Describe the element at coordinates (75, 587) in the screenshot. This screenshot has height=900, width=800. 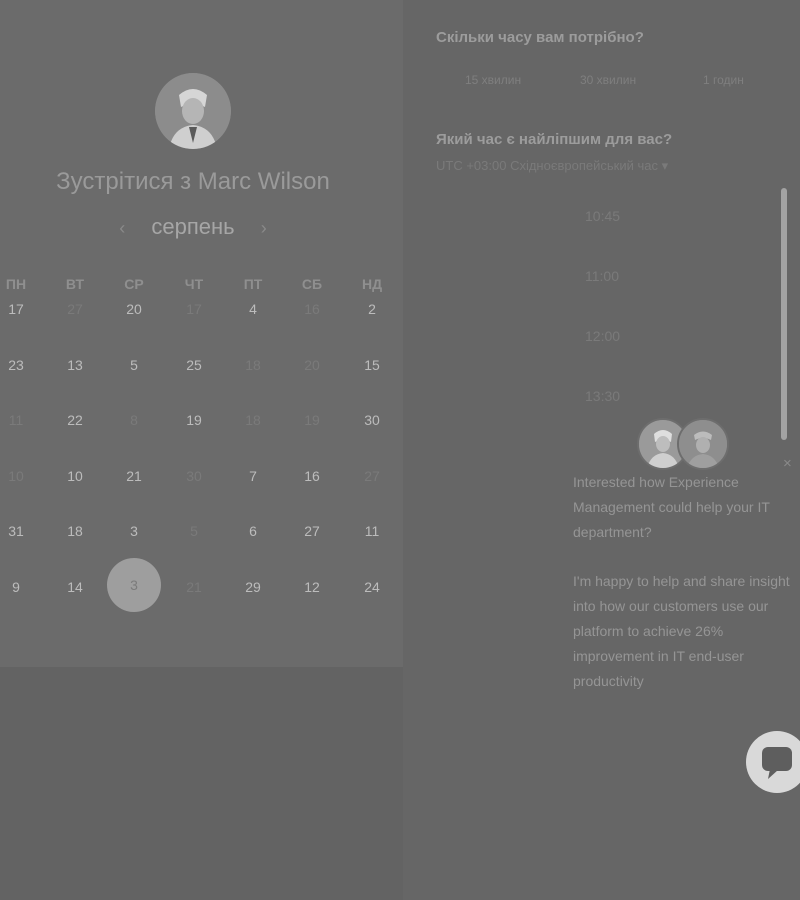
I see `calendar-day: 14` at that location.